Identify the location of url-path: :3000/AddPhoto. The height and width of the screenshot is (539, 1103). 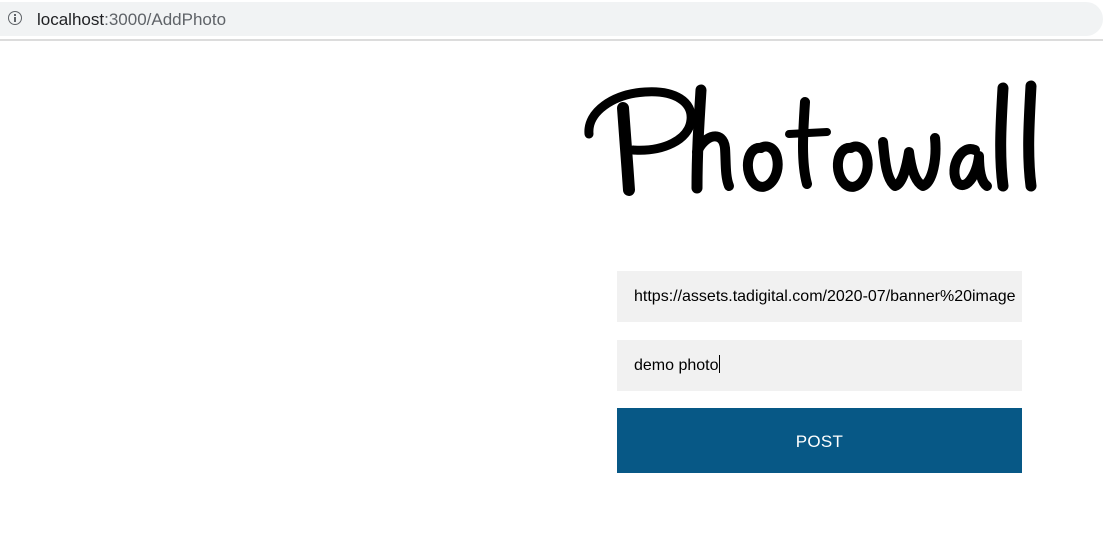
(165, 19).